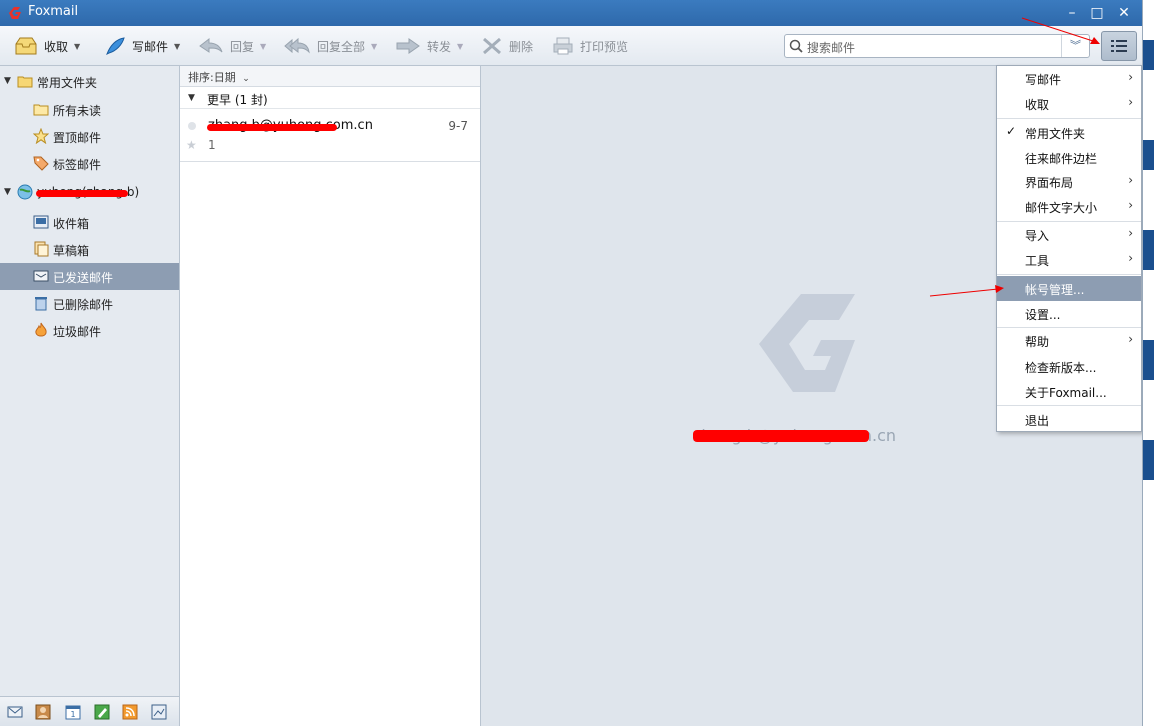 This screenshot has width=1154, height=726. I want to click on reply-label: 回复, so click(242, 46).